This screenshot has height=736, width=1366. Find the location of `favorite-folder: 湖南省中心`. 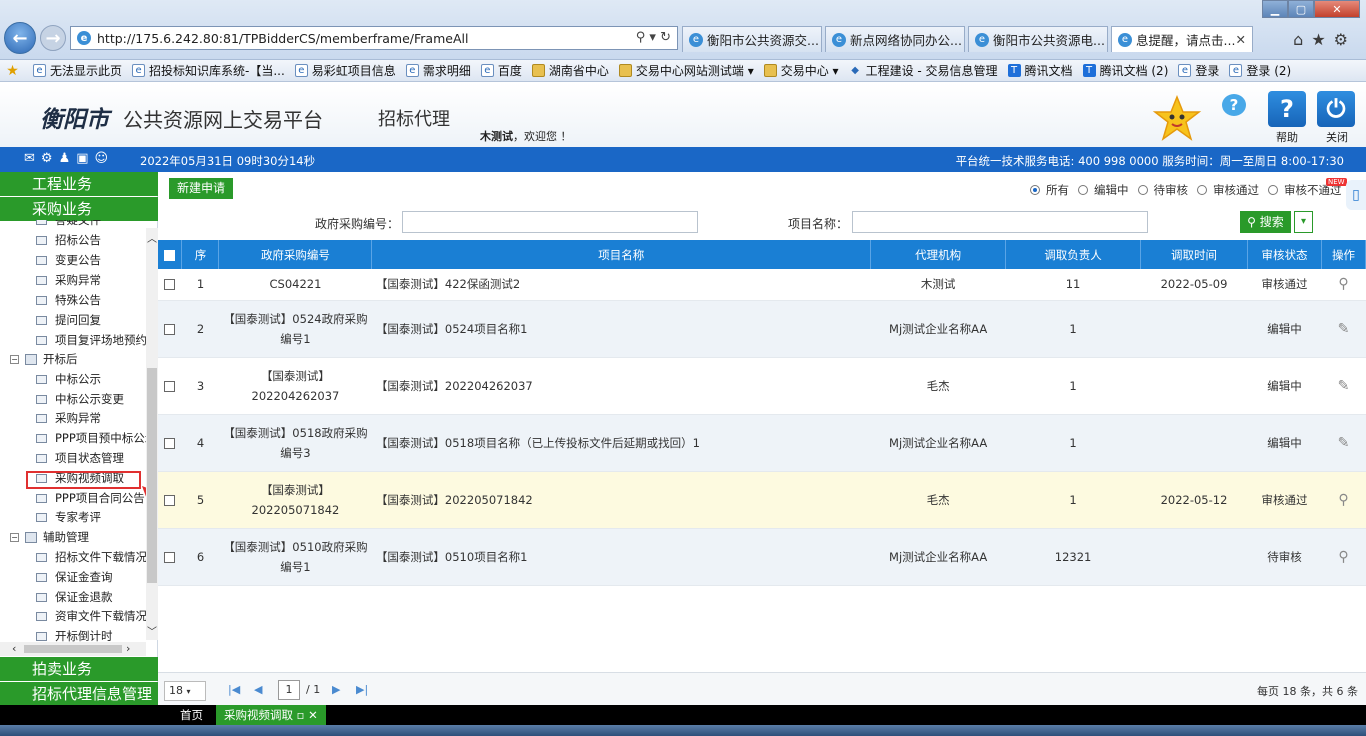

favorite-folder: 湖南省中心 is located at coordinates (570, 70).